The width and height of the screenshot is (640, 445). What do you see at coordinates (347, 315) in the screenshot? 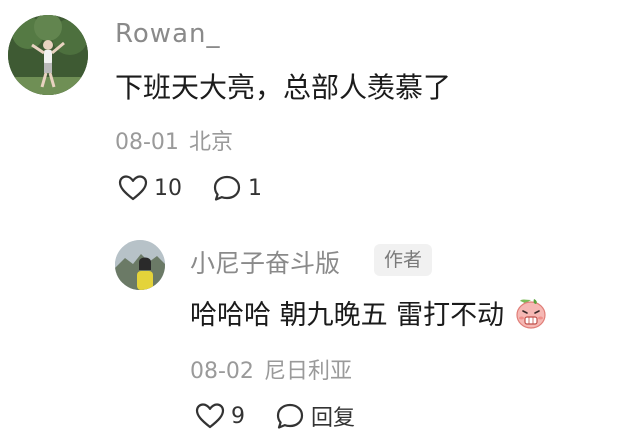
I see `reply-text: 哈哈哈 朝九晚五 雷打不动` at bounding box center [347, 315].